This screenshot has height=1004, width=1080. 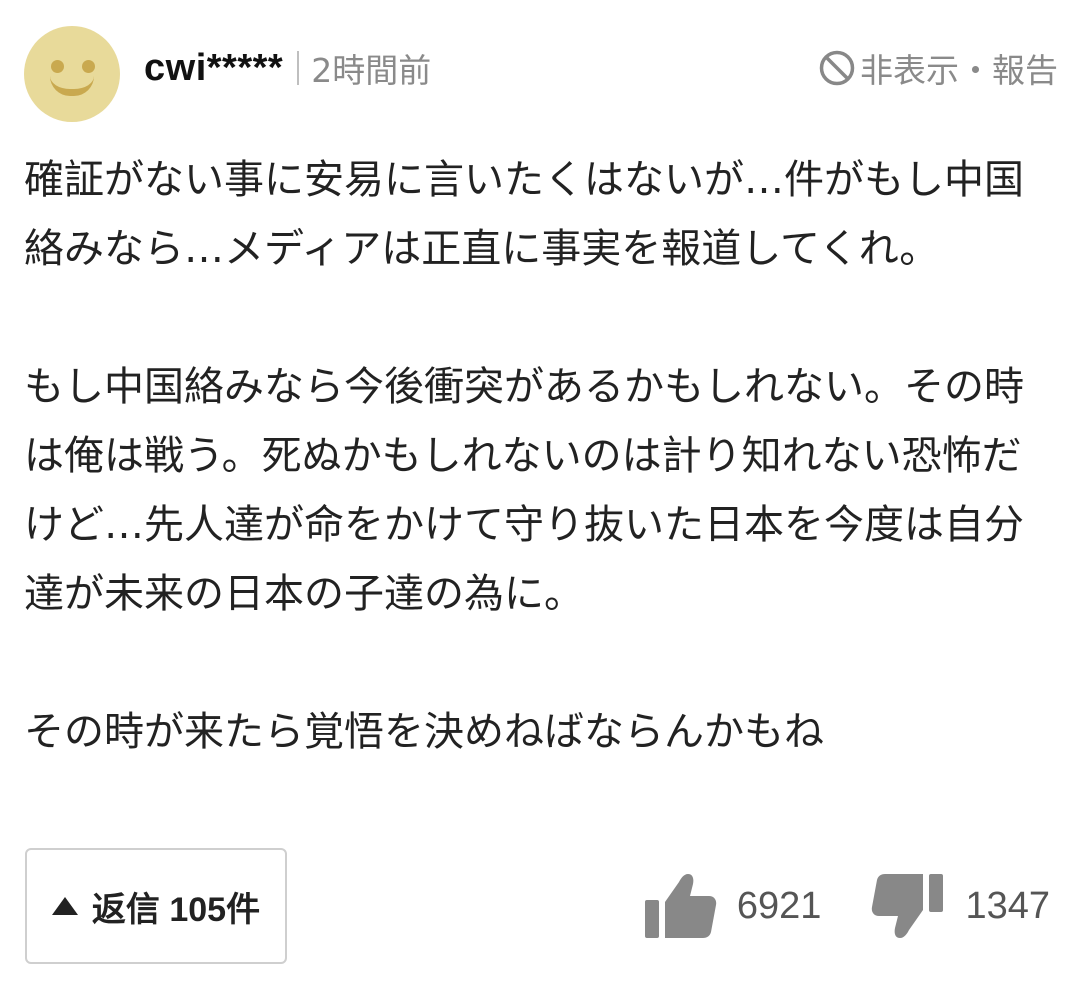 What do you see at coordinates (287, 68) in the screenshot?
I see `comment-meta: cwi***** 2時間前` at bounding box center [287, 68].